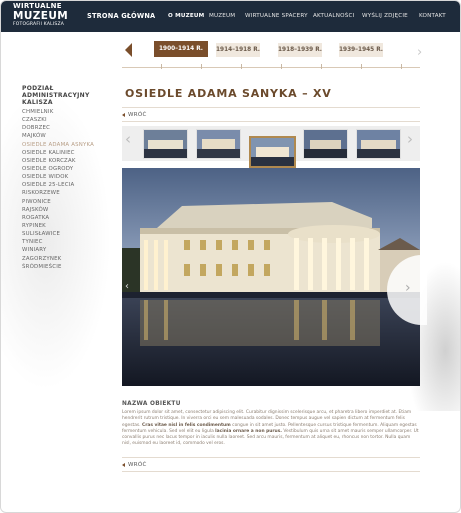  I want to click on sidebar-title: PODZIAŁ ADMINISTRACYJNY KALISZA, so click(67, 95).